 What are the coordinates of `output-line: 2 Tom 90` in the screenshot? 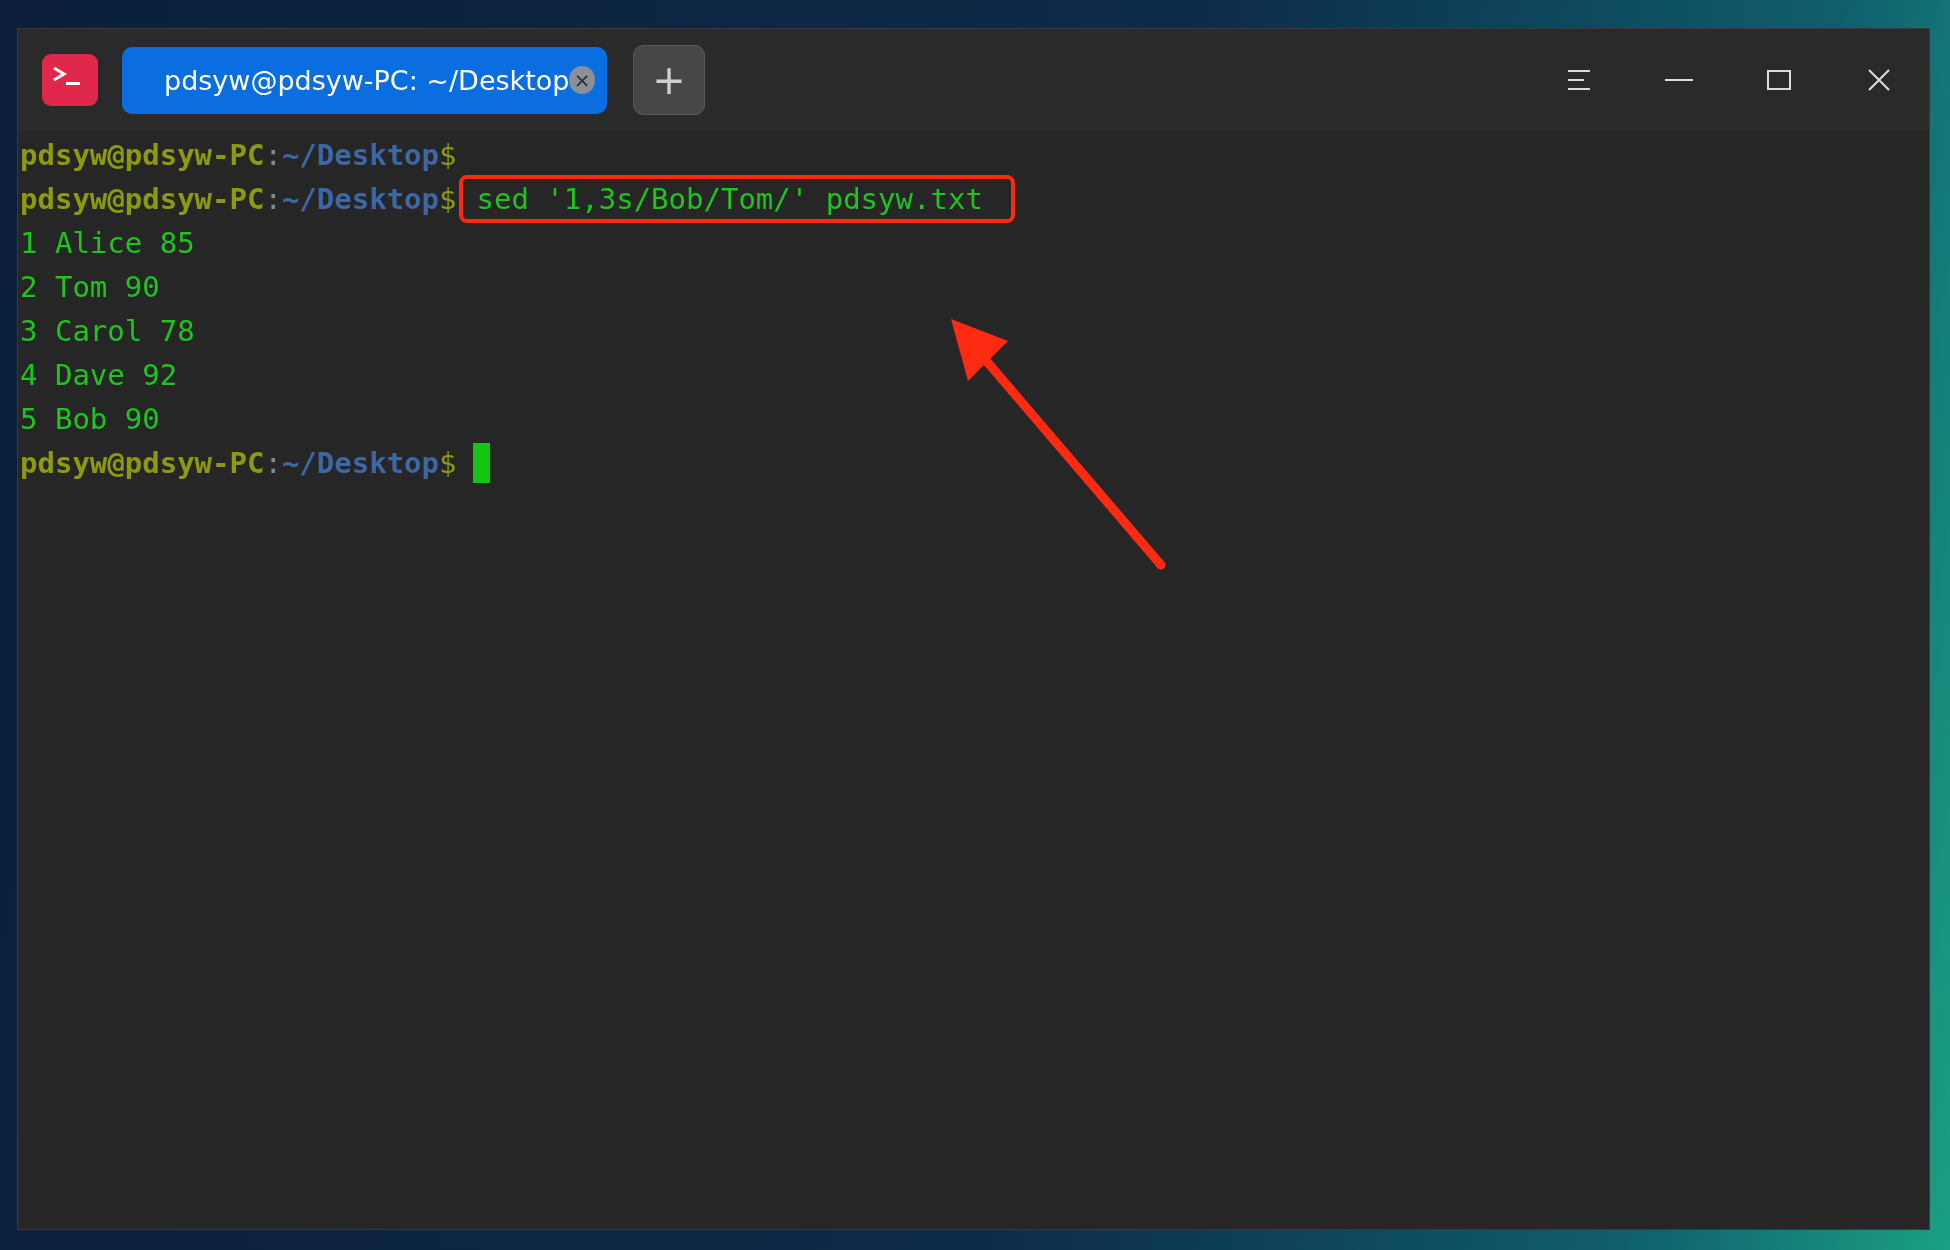 It's located at (90, 287).